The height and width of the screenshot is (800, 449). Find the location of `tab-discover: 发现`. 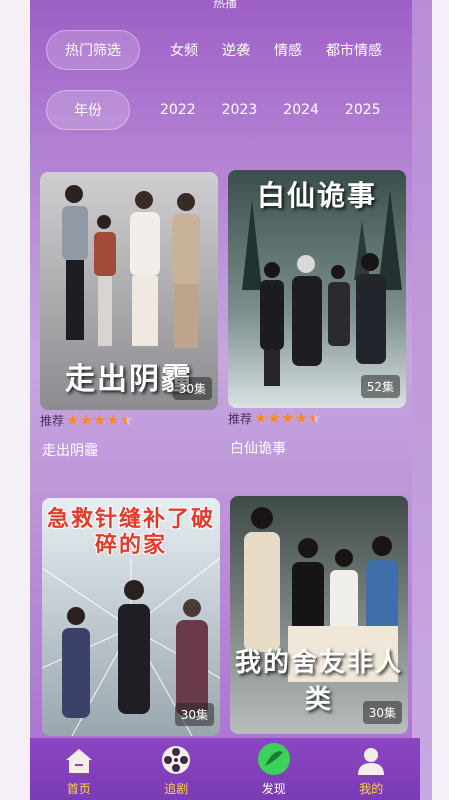

tab-discover: 发现 is located at coordinates (274, 769).